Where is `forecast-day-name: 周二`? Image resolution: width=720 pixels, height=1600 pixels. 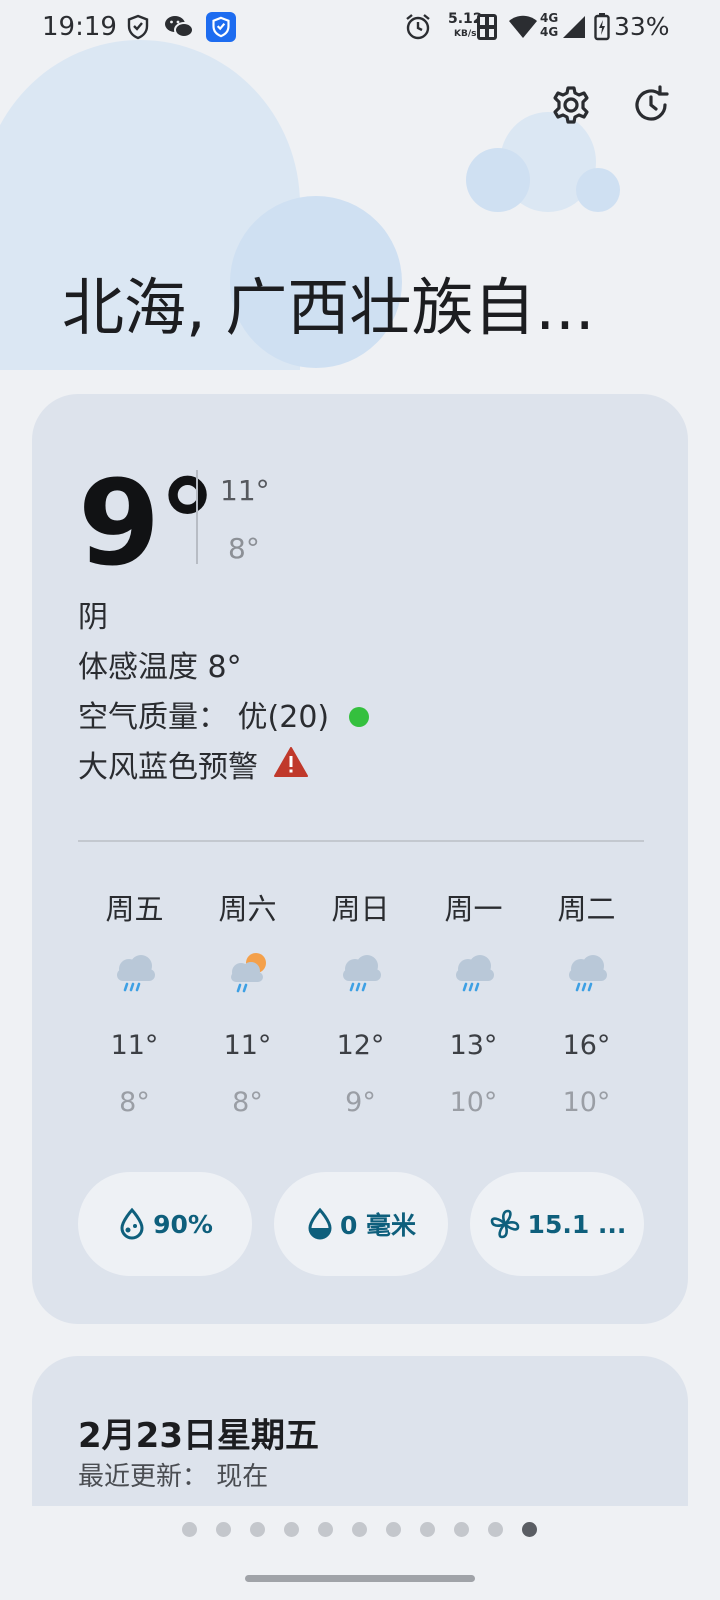
forecast-day-name: 周二 is located at coordinates (586, 909).